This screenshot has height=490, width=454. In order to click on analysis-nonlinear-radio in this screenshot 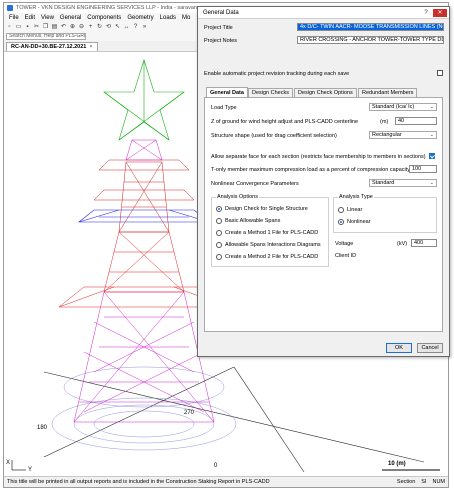, I will do `click(341, 222)`.